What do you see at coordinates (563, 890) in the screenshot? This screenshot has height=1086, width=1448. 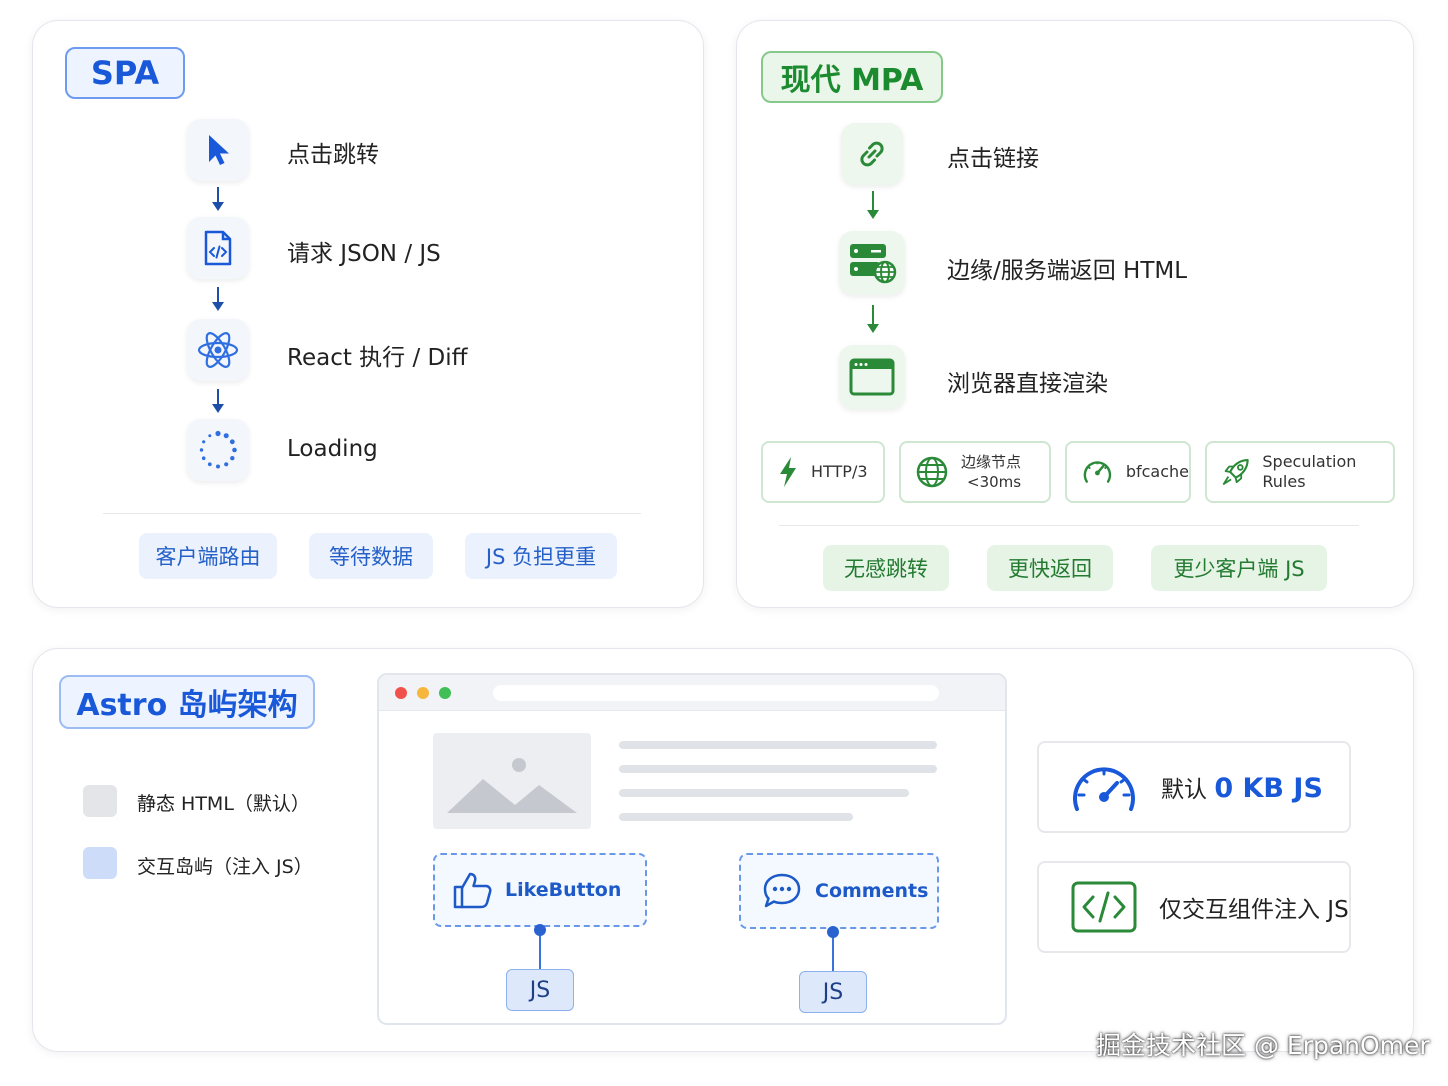 I see `island-likebutton-label: LikeButton` at bounding box center [563, 890].